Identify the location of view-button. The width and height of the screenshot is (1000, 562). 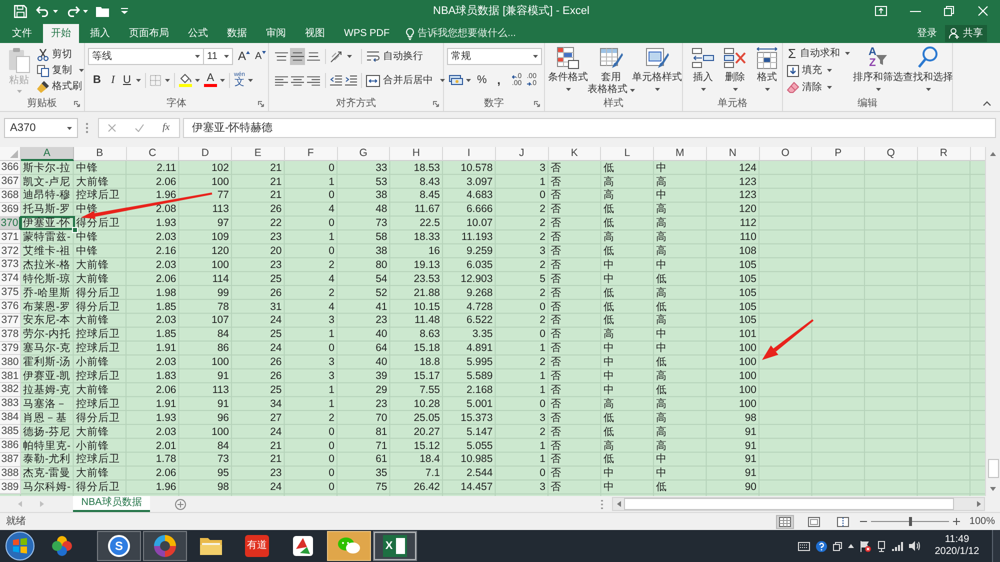
(785, 521).